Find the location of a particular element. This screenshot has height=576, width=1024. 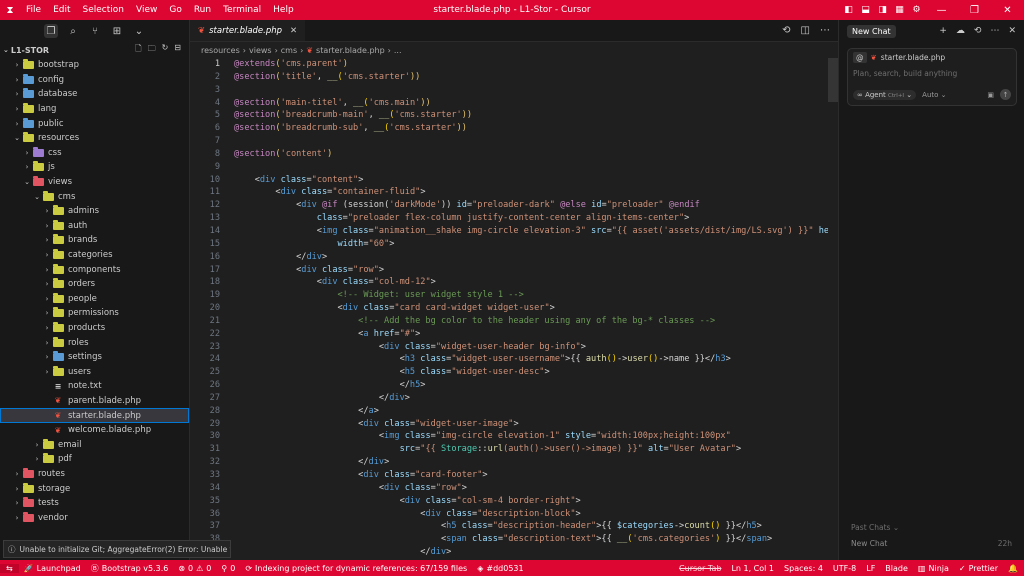

code-line: 22 <a href="#"> is located at coordinates (509, 334).